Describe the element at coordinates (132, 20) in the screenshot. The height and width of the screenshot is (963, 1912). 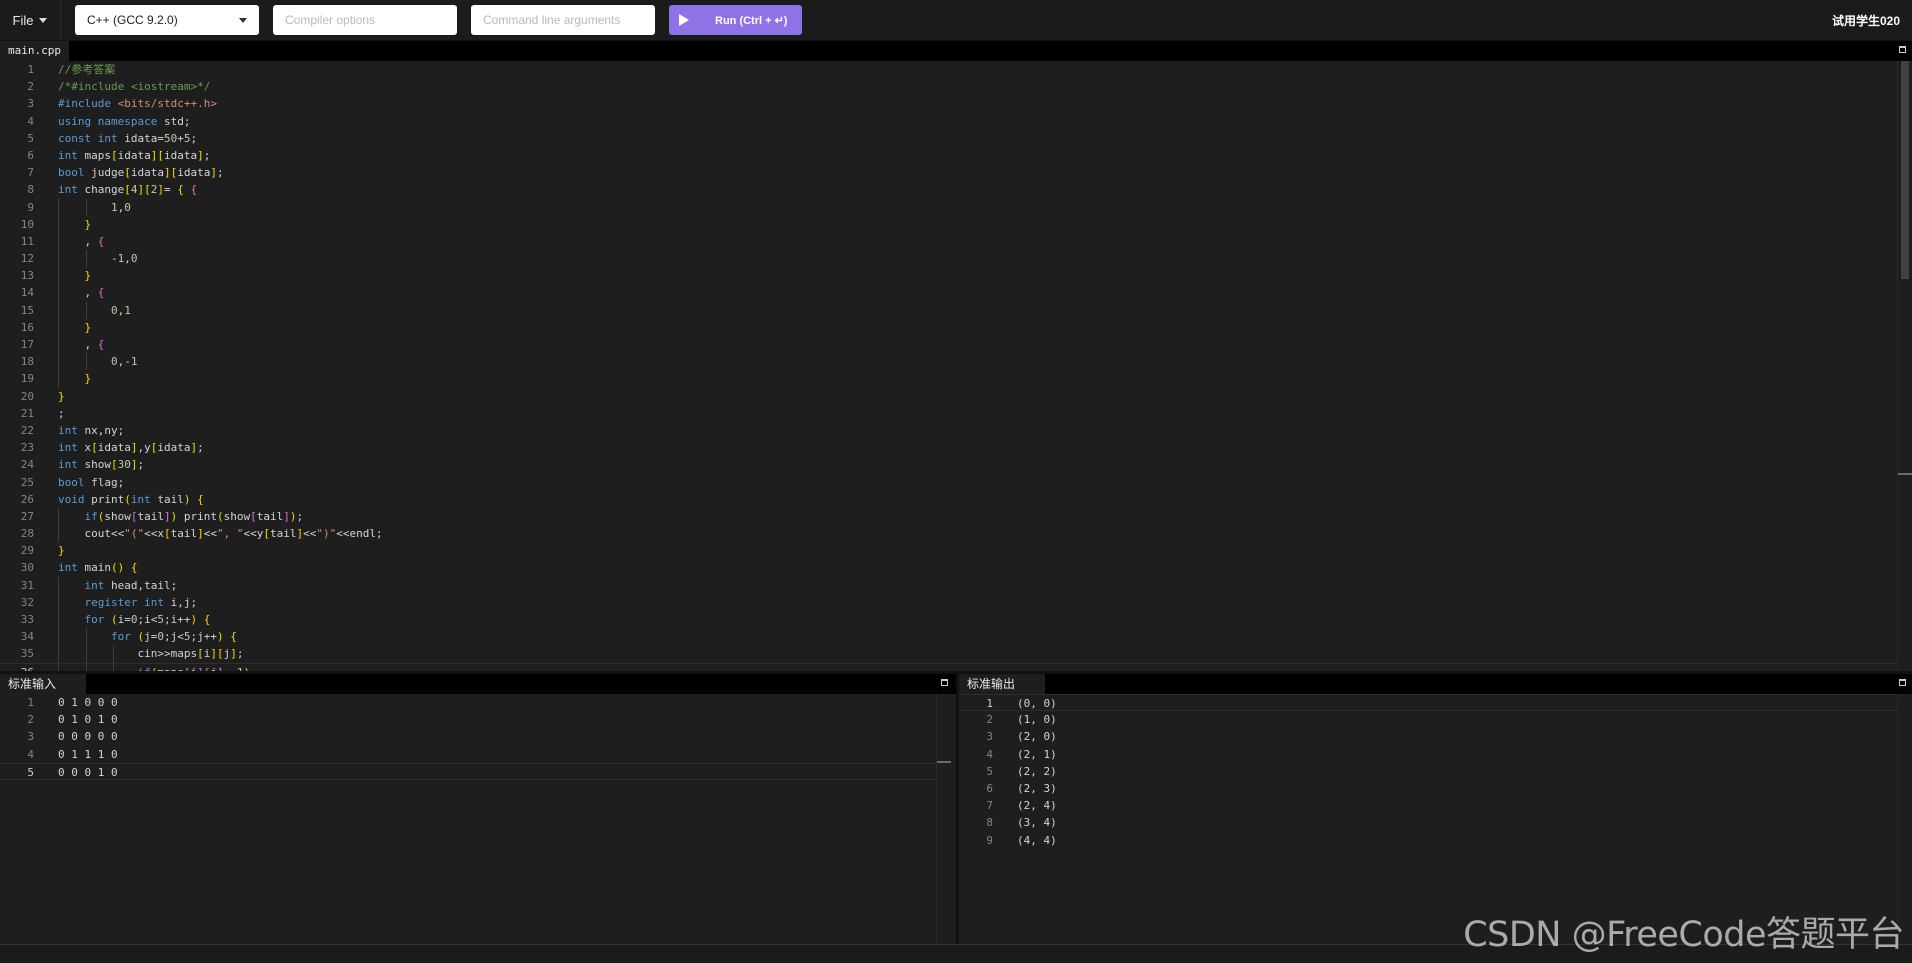
I see `language-select-value: C++ (GCC 9.2.0)` at that location.